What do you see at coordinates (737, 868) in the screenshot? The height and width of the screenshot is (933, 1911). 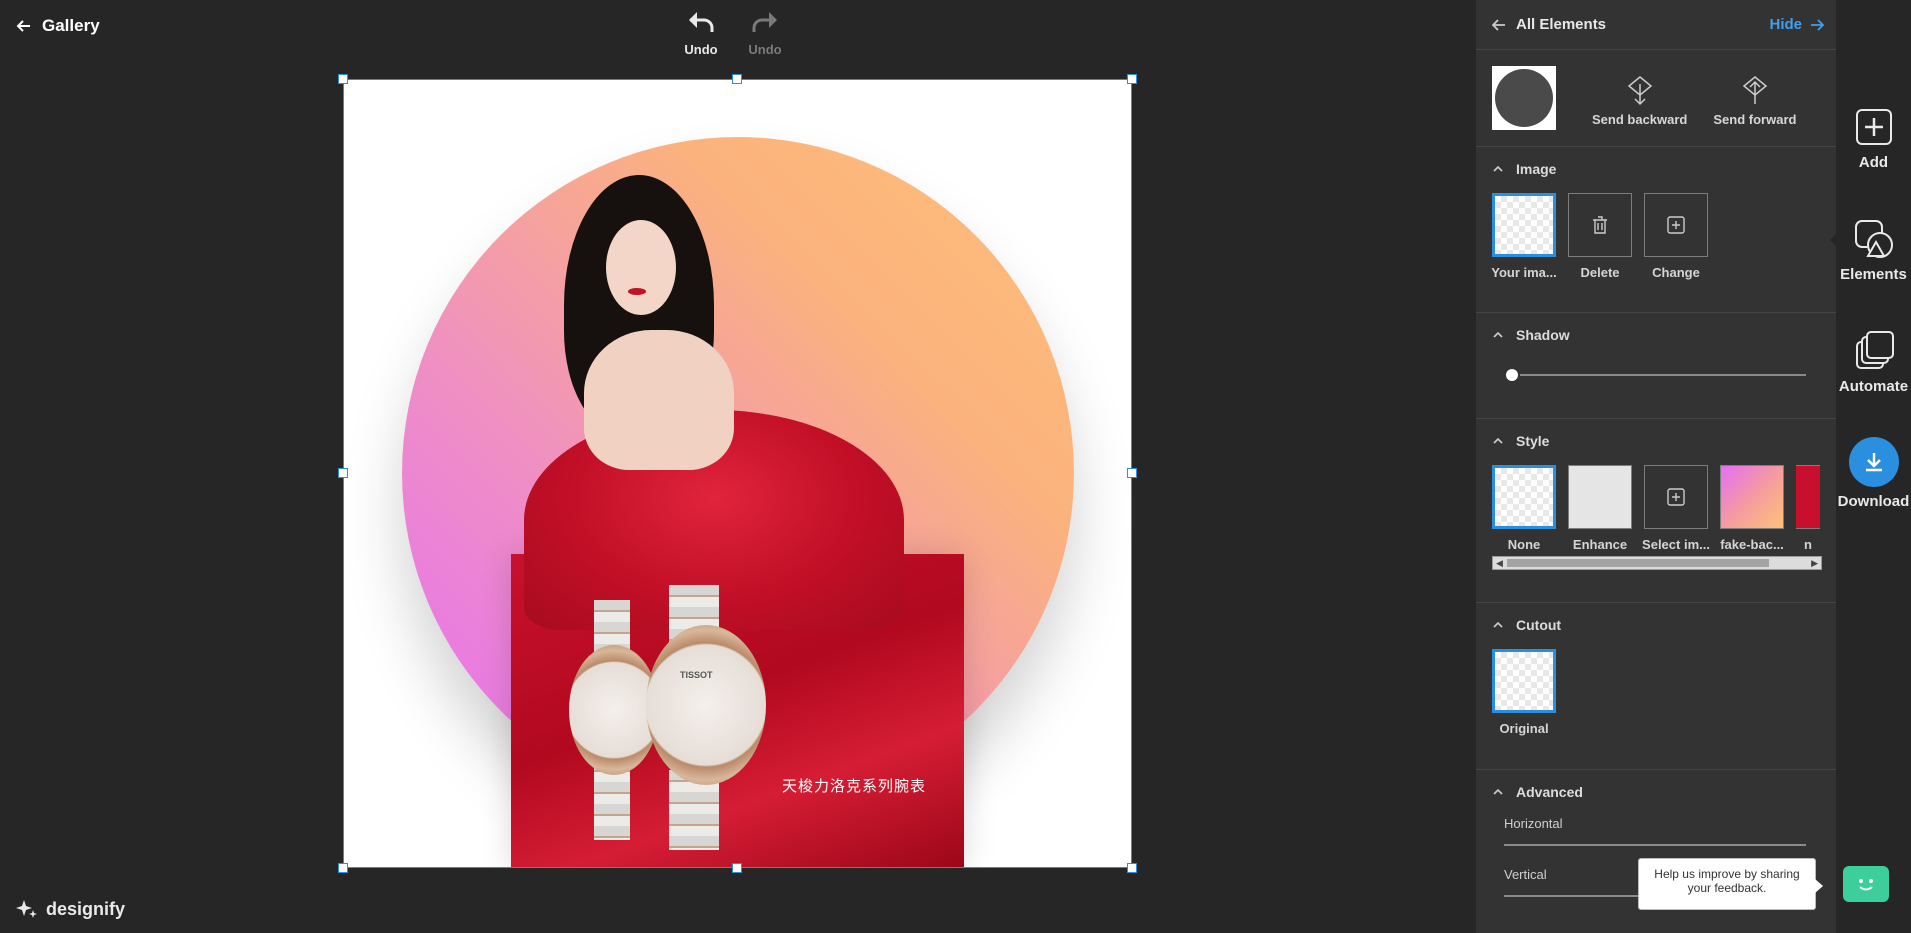 I see `resize-handle-bm` at bounding box center [737, 868].